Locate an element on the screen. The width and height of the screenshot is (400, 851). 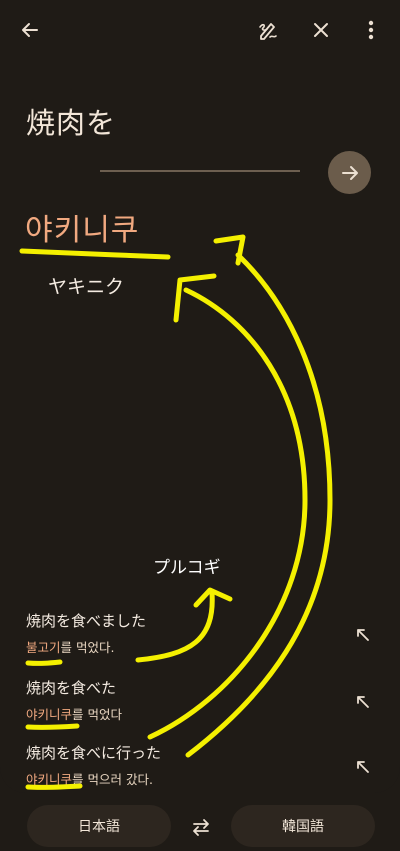
example-rest: 를 먹었다 is located at coordinates (97, 714).